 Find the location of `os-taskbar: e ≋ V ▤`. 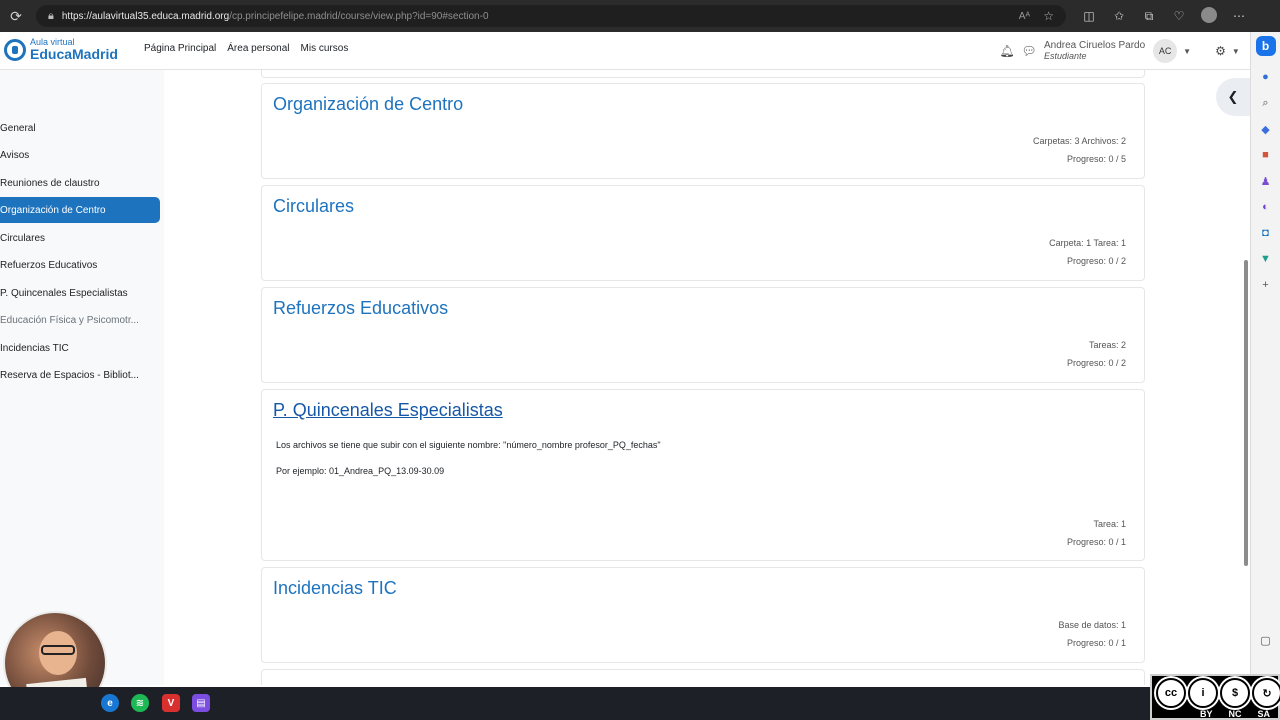

os-taskbar: e ≋ V ▤ is located at coordinates (640, 703).